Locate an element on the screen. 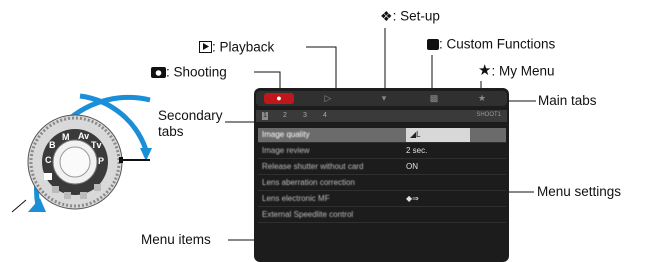  main-tab-bar: ● ▷ ▾ ▩ ★ is located at coordinates (381, 98).